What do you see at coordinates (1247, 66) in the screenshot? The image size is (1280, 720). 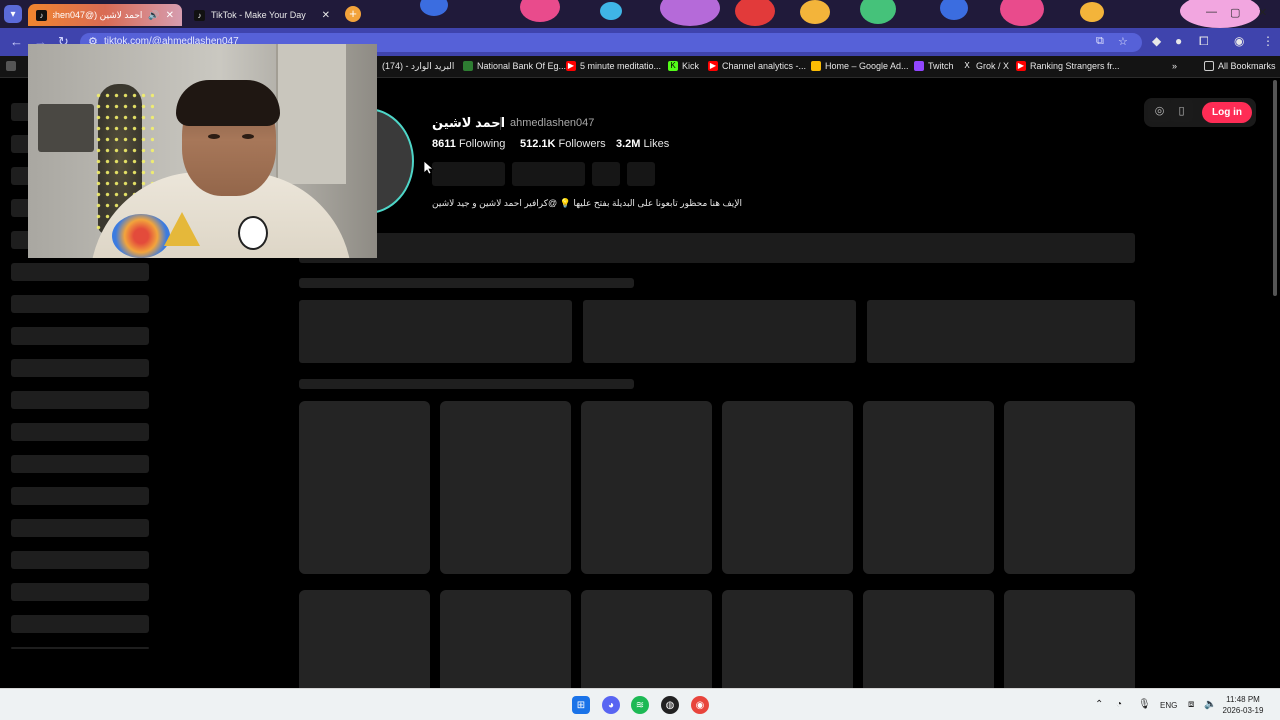 I see `all-bookmarks-label: All Bookmarks` at bounding box center [1247, 66].